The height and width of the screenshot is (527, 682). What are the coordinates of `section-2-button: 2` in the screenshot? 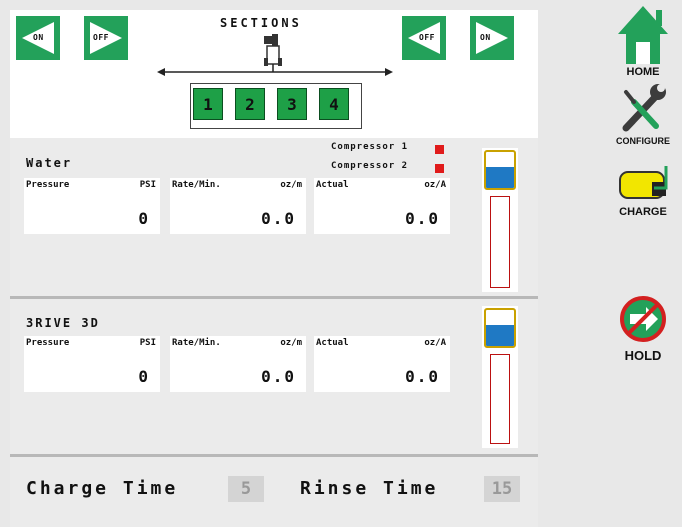 It's located at (250, 104).